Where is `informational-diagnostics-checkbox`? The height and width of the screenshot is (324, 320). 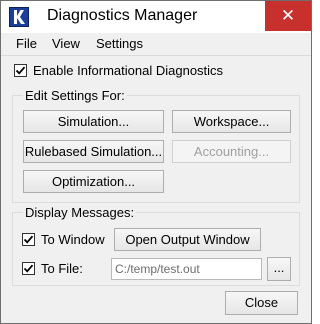 informational-diagnostics-checkbox is located at coordinates (20, 70).